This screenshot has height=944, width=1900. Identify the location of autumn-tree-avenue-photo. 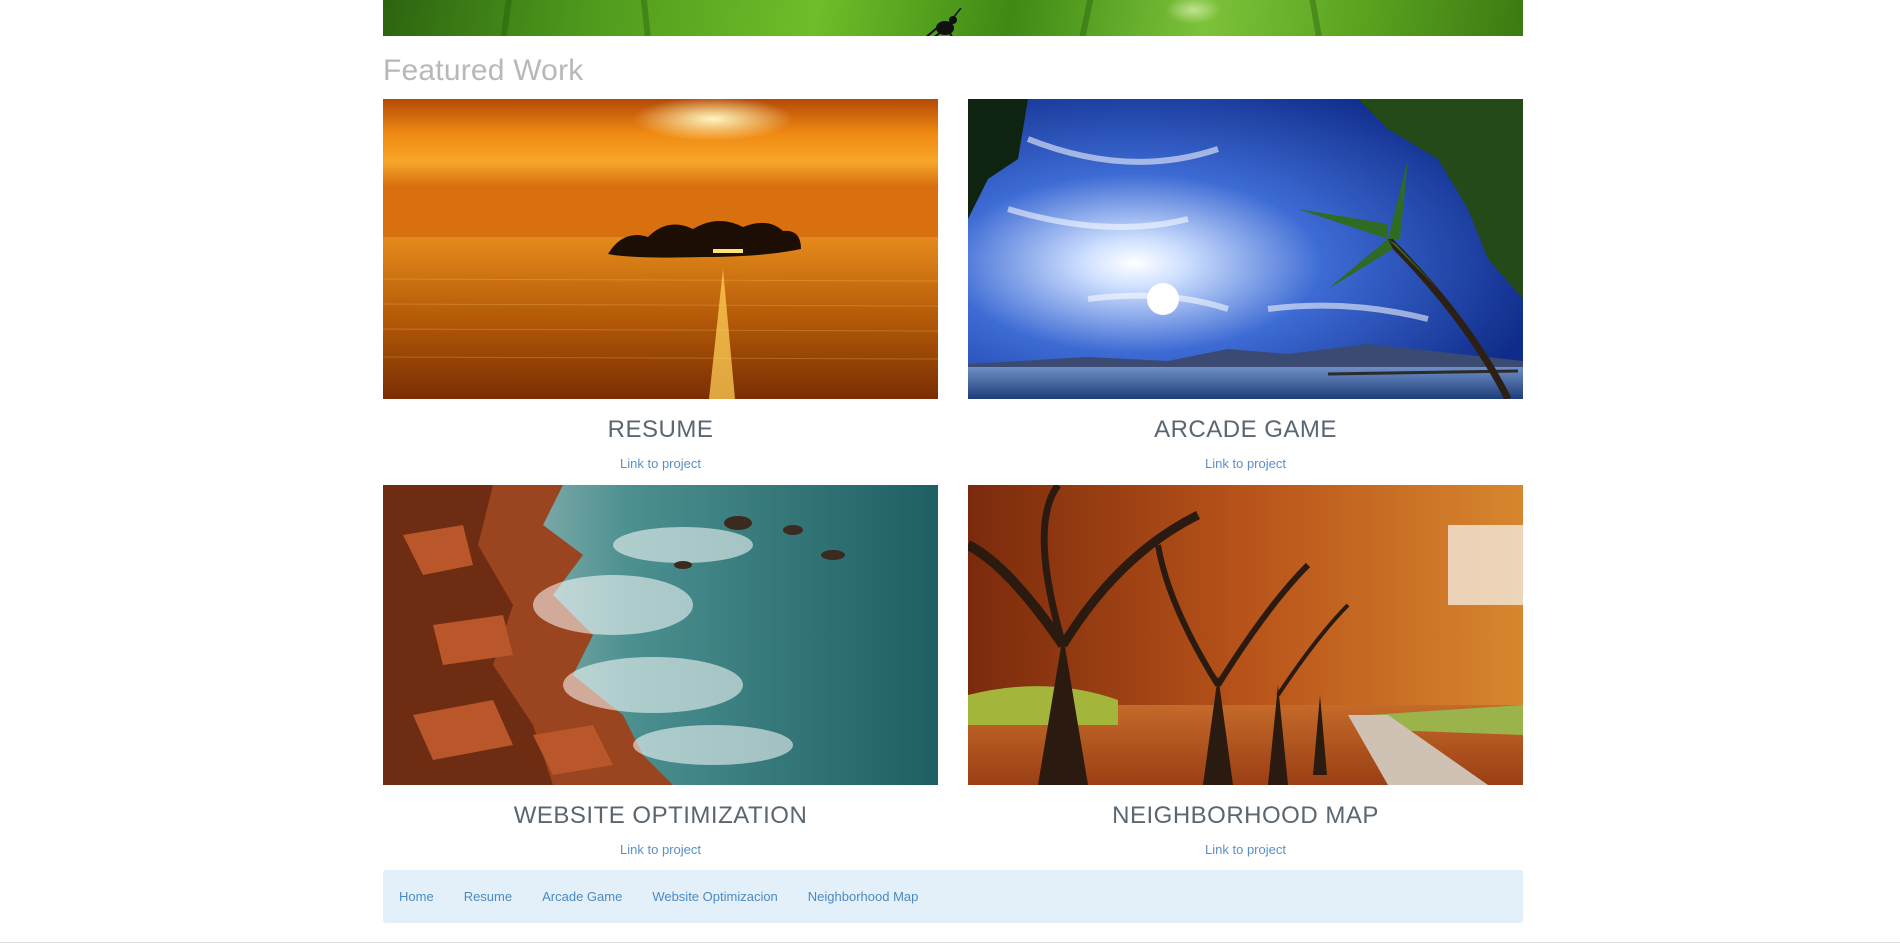
(1245, 635).